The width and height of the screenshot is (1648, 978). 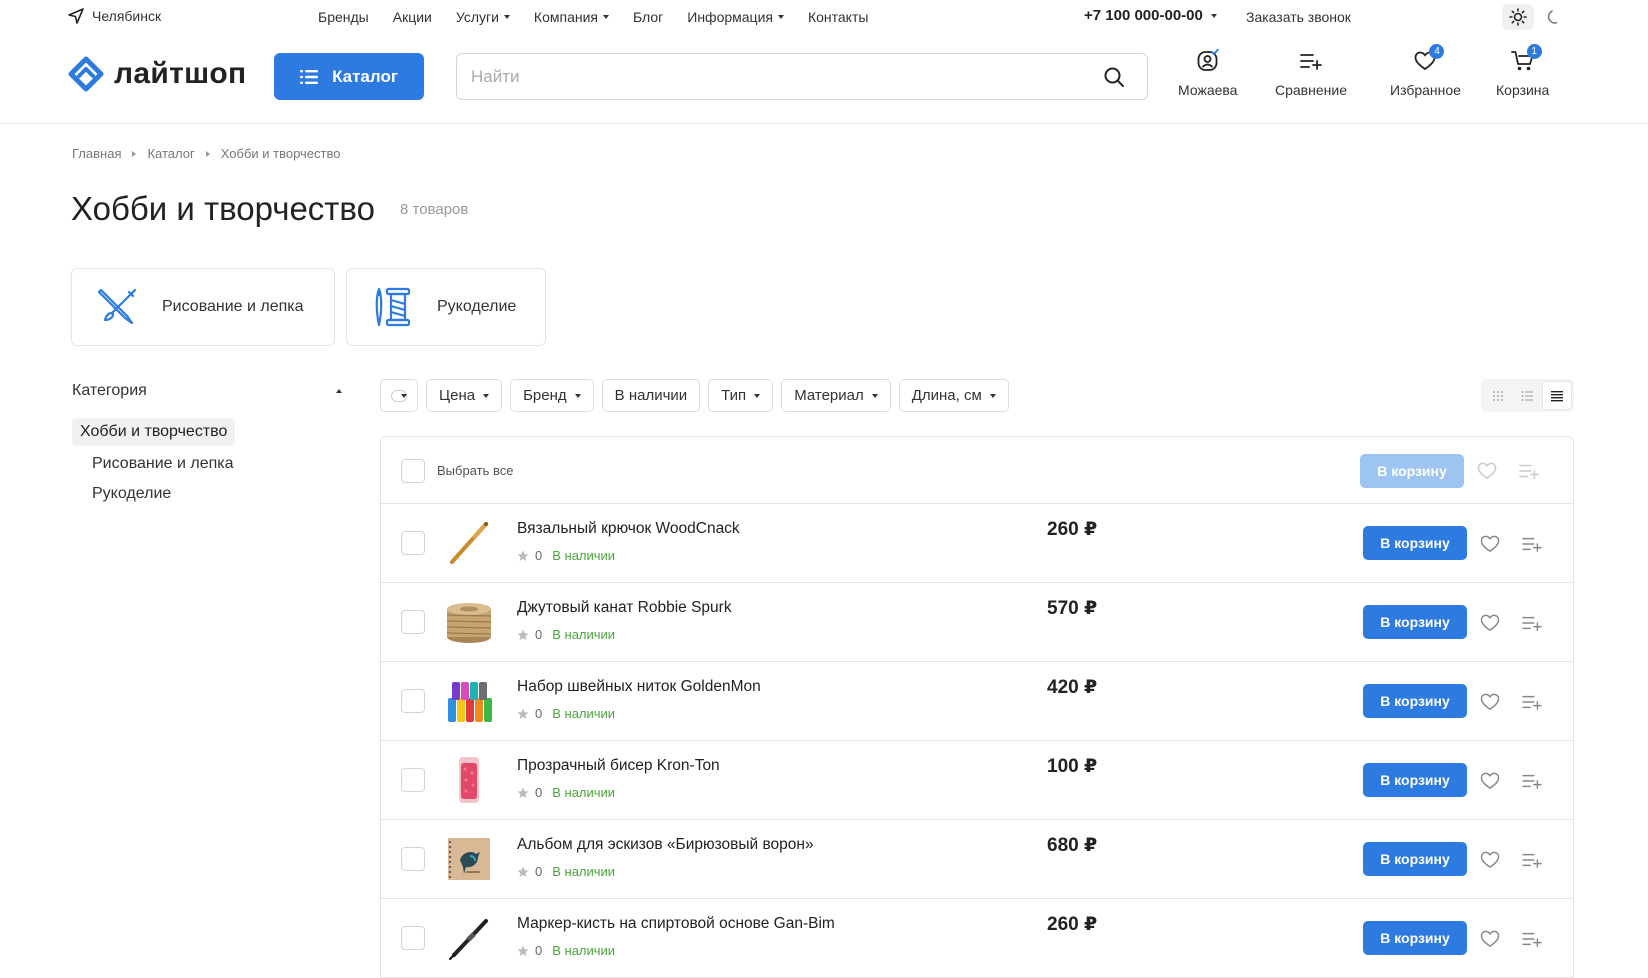 I want to click on crochet-hook-icon, so click(x=469, y=543).